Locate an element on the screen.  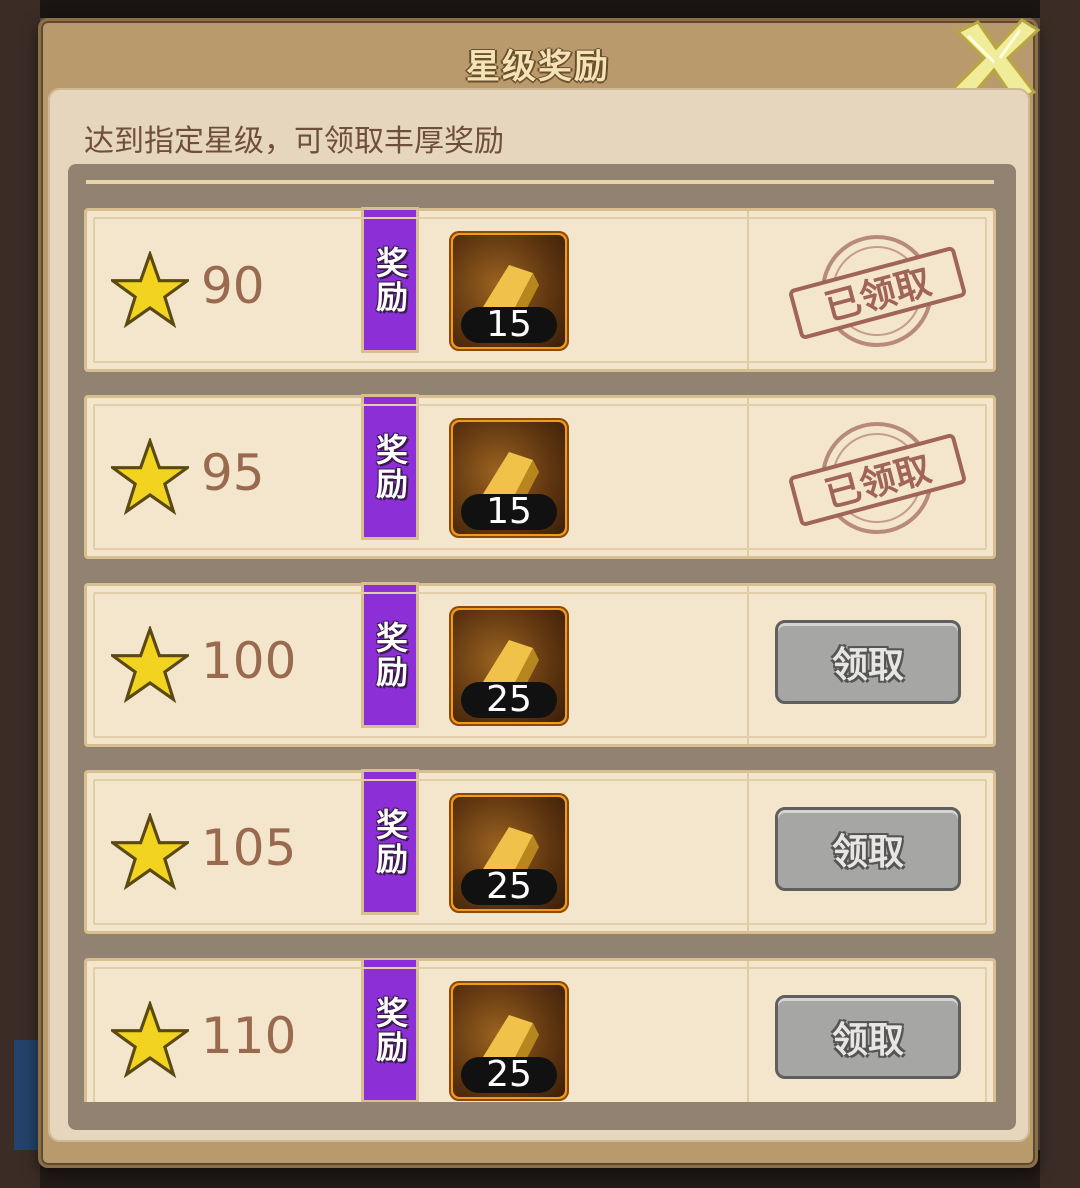
reward-row: 110 奖励 25 领取 is located at coordinates (540, 1030).